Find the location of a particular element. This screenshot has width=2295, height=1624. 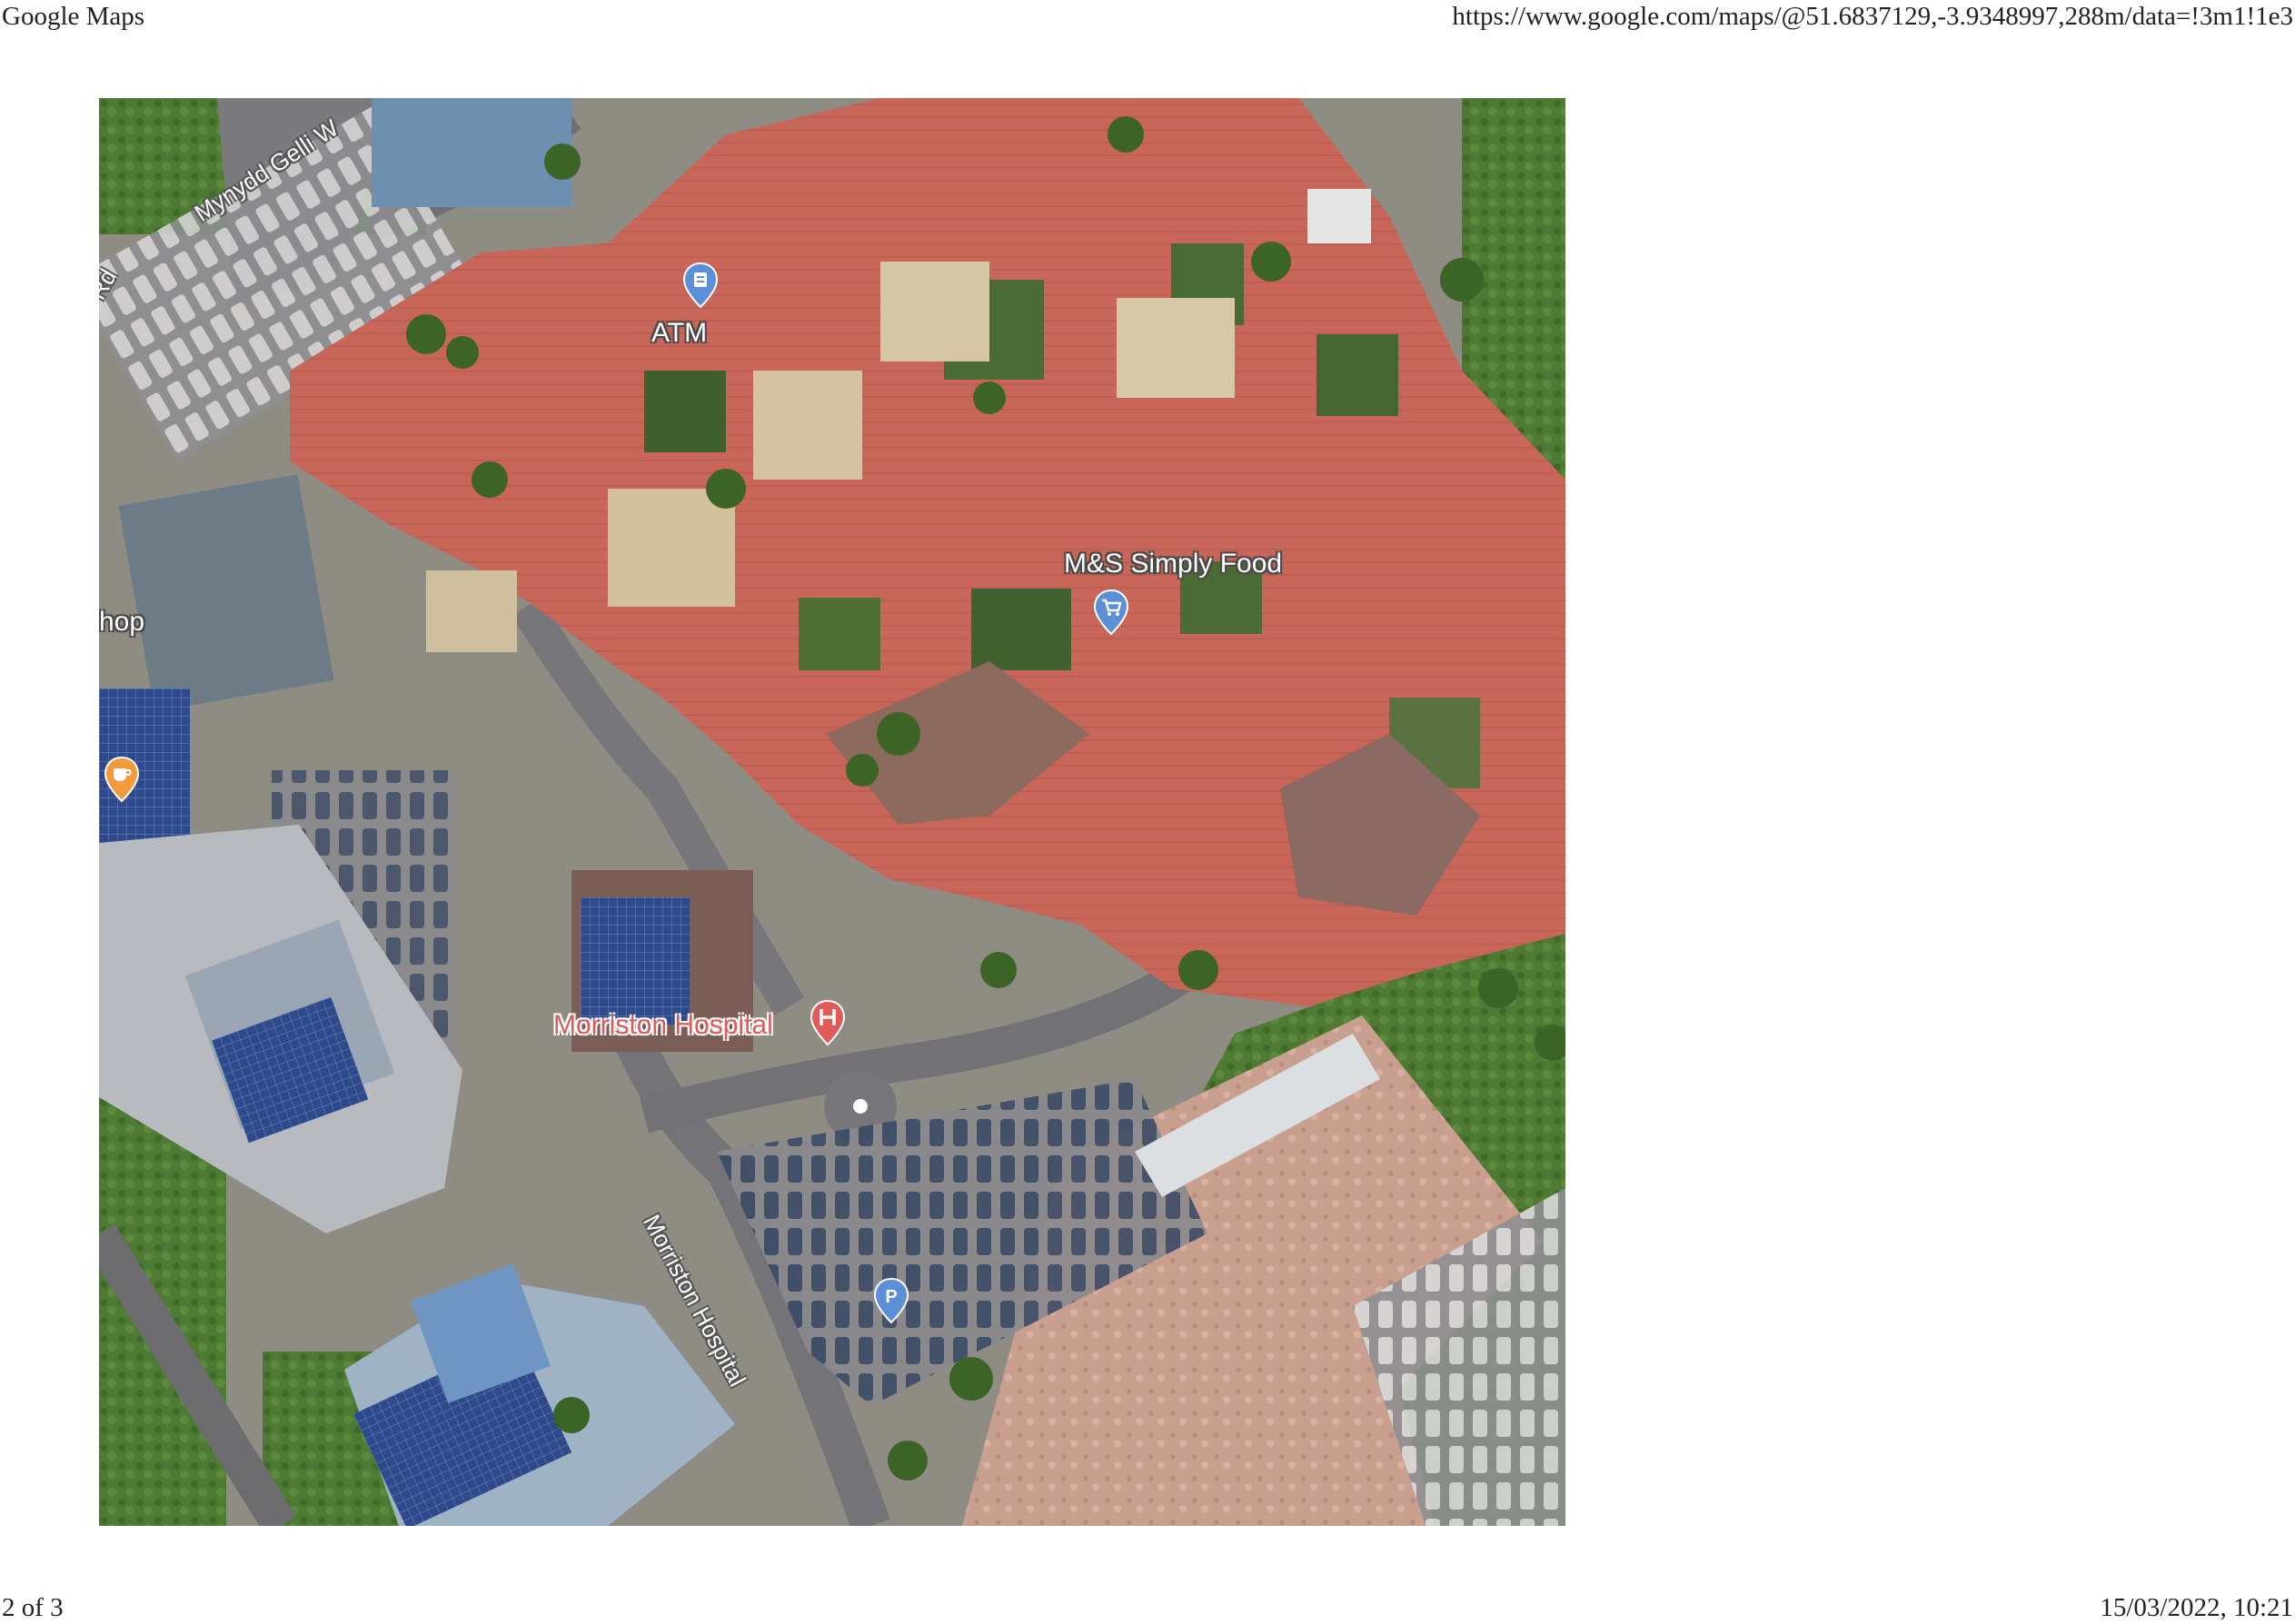

parking-icon: P is located at coordinates (891, 1300).